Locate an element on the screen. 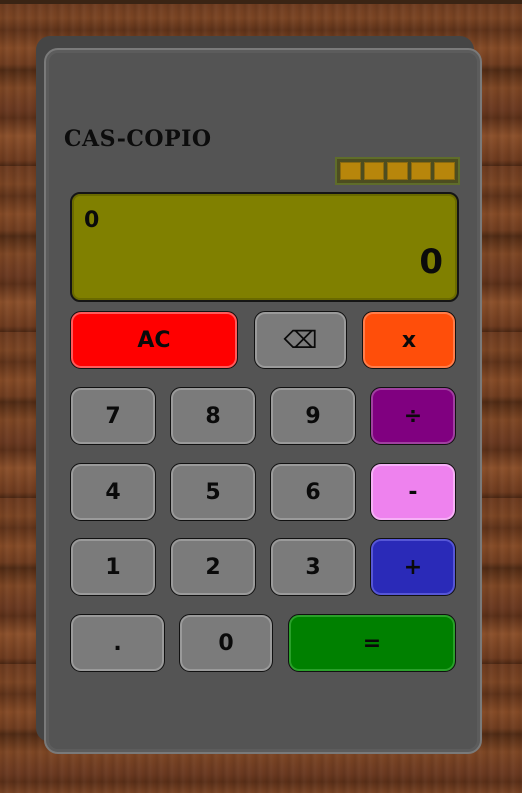 This screenshot has width=522, height=793. digit-2-button: 2 is located at coordinates (213, 567).